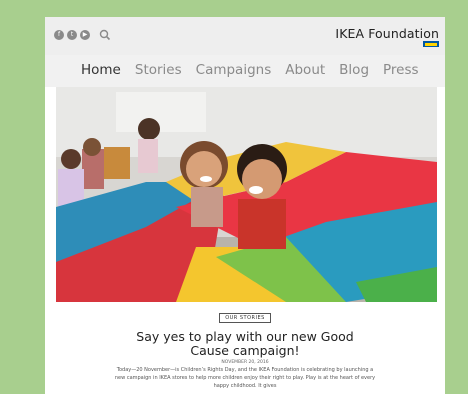 The image size is (468, 394). I want to click on category-tag: OUR STORIES, so click(245, 318).